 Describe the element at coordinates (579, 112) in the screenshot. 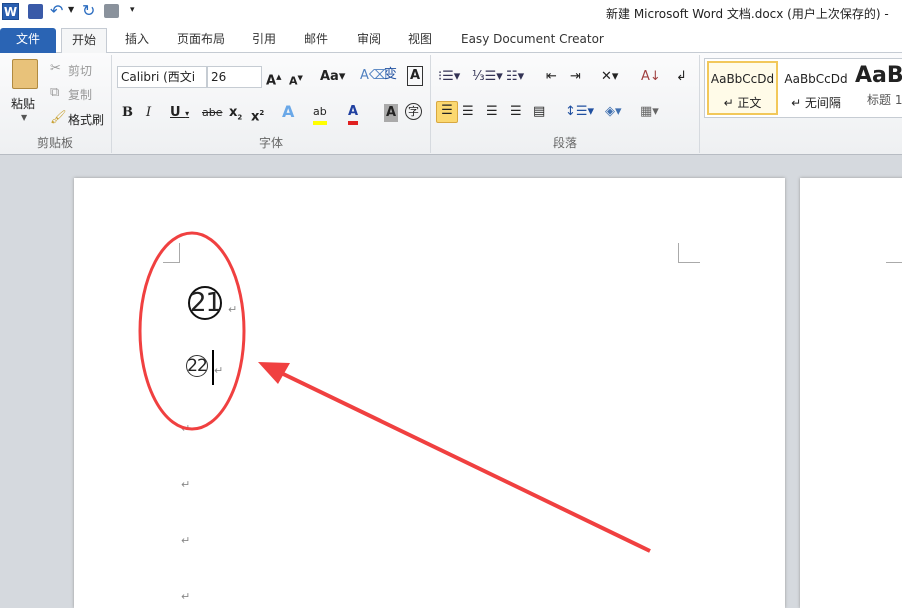

I see `line-spacing-icon: ↕☰▾` at that location.